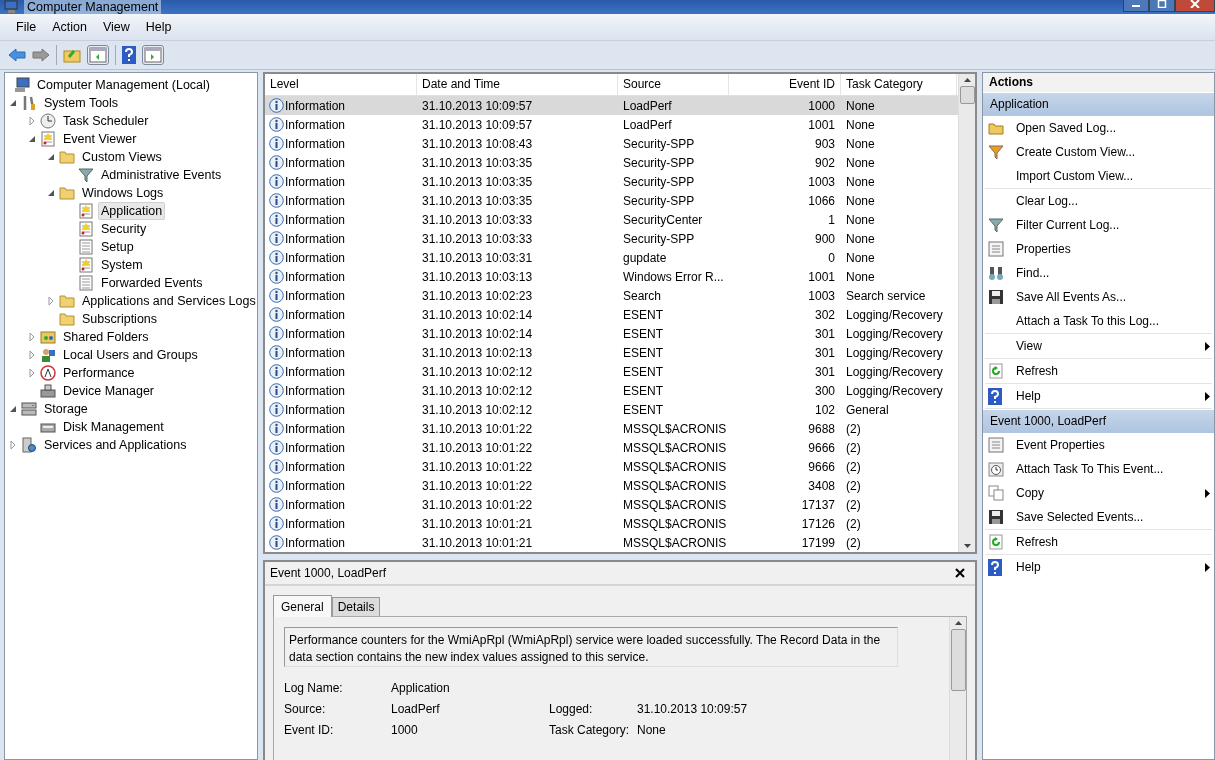 Image resolution: width=1215 pixels, height=760 pixels. I want to click on tab: Details, so click(356, 606).